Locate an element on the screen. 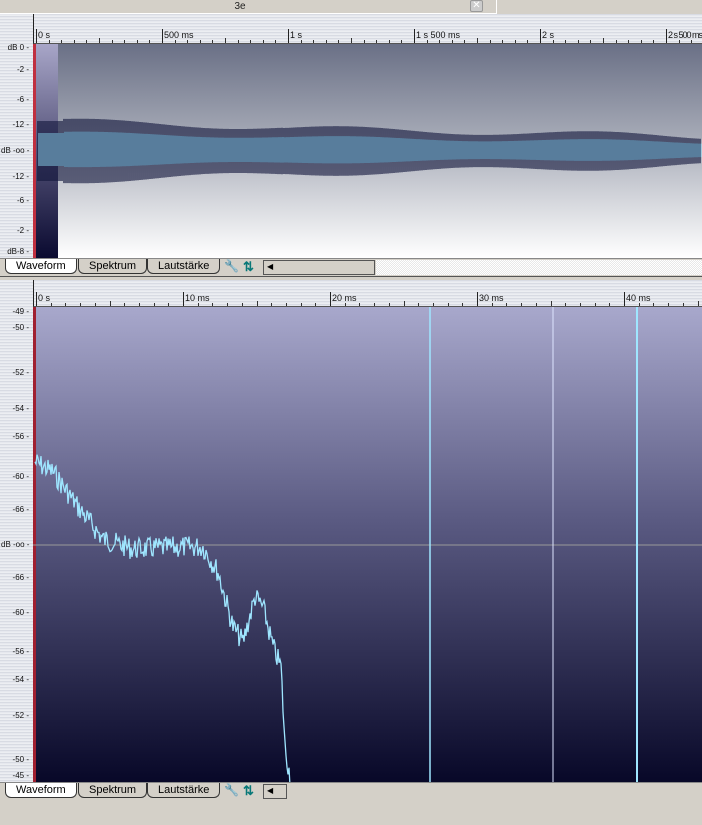 This screenshot has width=702, height=825. bottom-time-ruler: 0 s 10 ms 20 ms 30 ms 40 ms is located at coordinates (367, 293).